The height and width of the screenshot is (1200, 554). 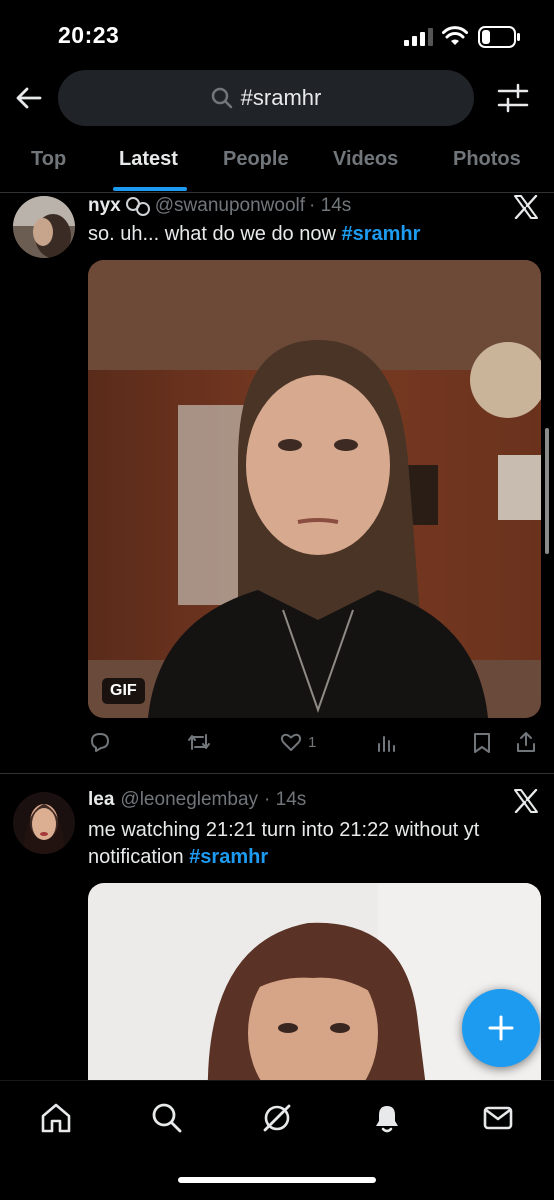 What do you see at coordinates (365, 159) in the screenshot?
I see `tab-videos: Videos` at bounding box center [365, 159].